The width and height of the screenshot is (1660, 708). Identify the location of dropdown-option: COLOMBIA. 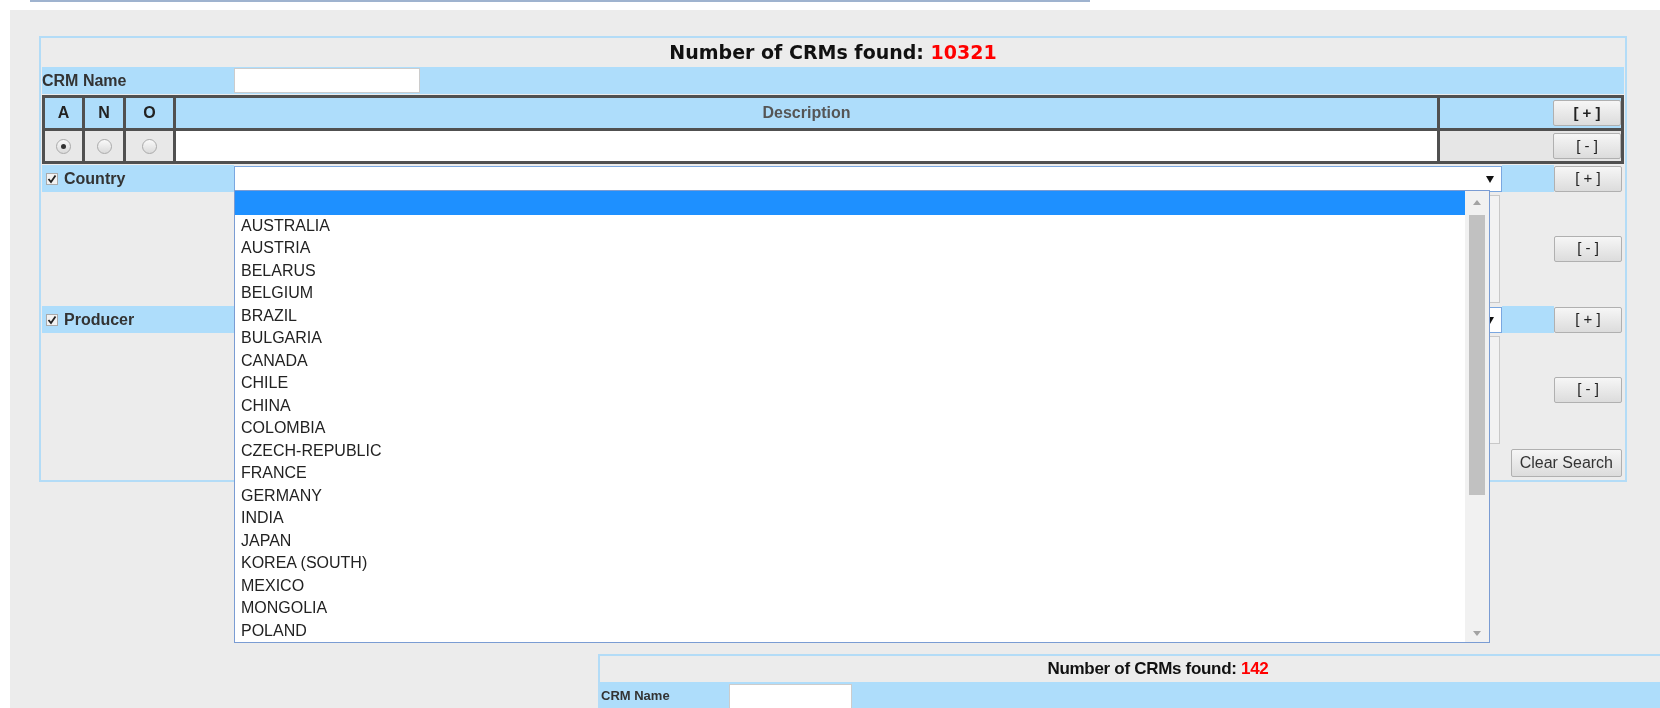
(283, 428).